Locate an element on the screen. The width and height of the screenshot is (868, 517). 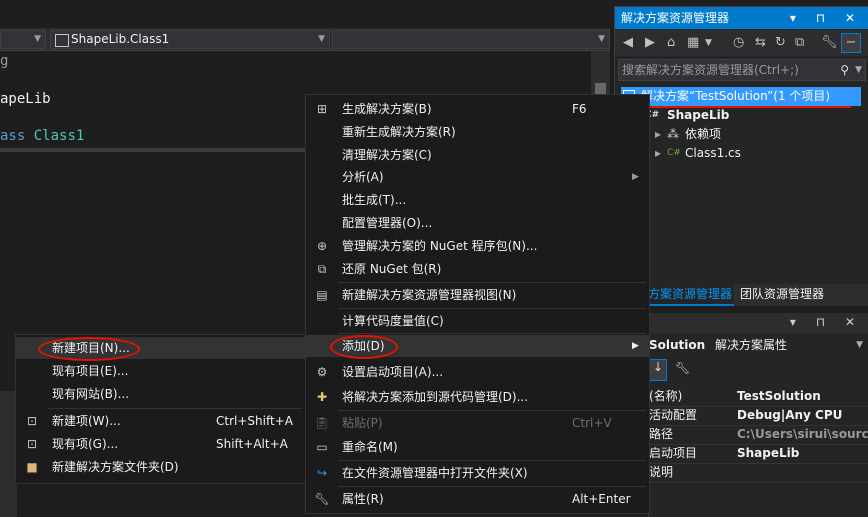
property-name: 启动项目 is located at coordinates (673, 453).